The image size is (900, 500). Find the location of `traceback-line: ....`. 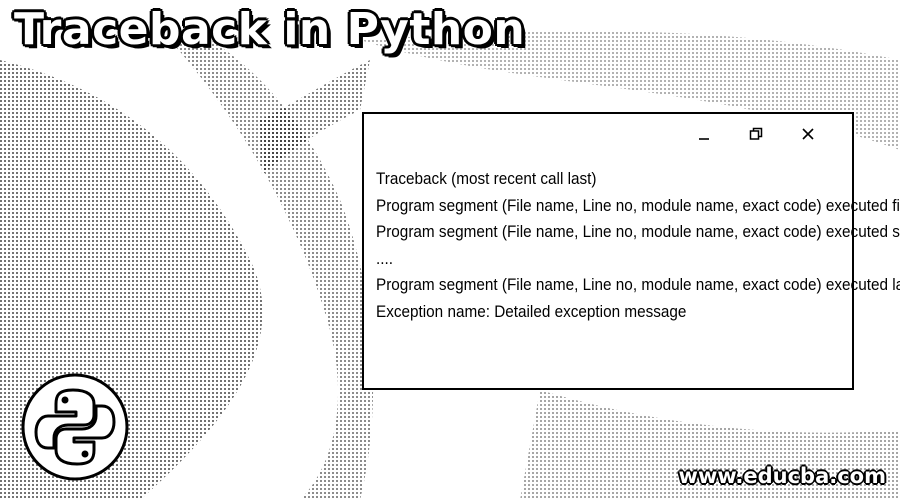

traceback-line: .... is located at coordinates (385, 258).